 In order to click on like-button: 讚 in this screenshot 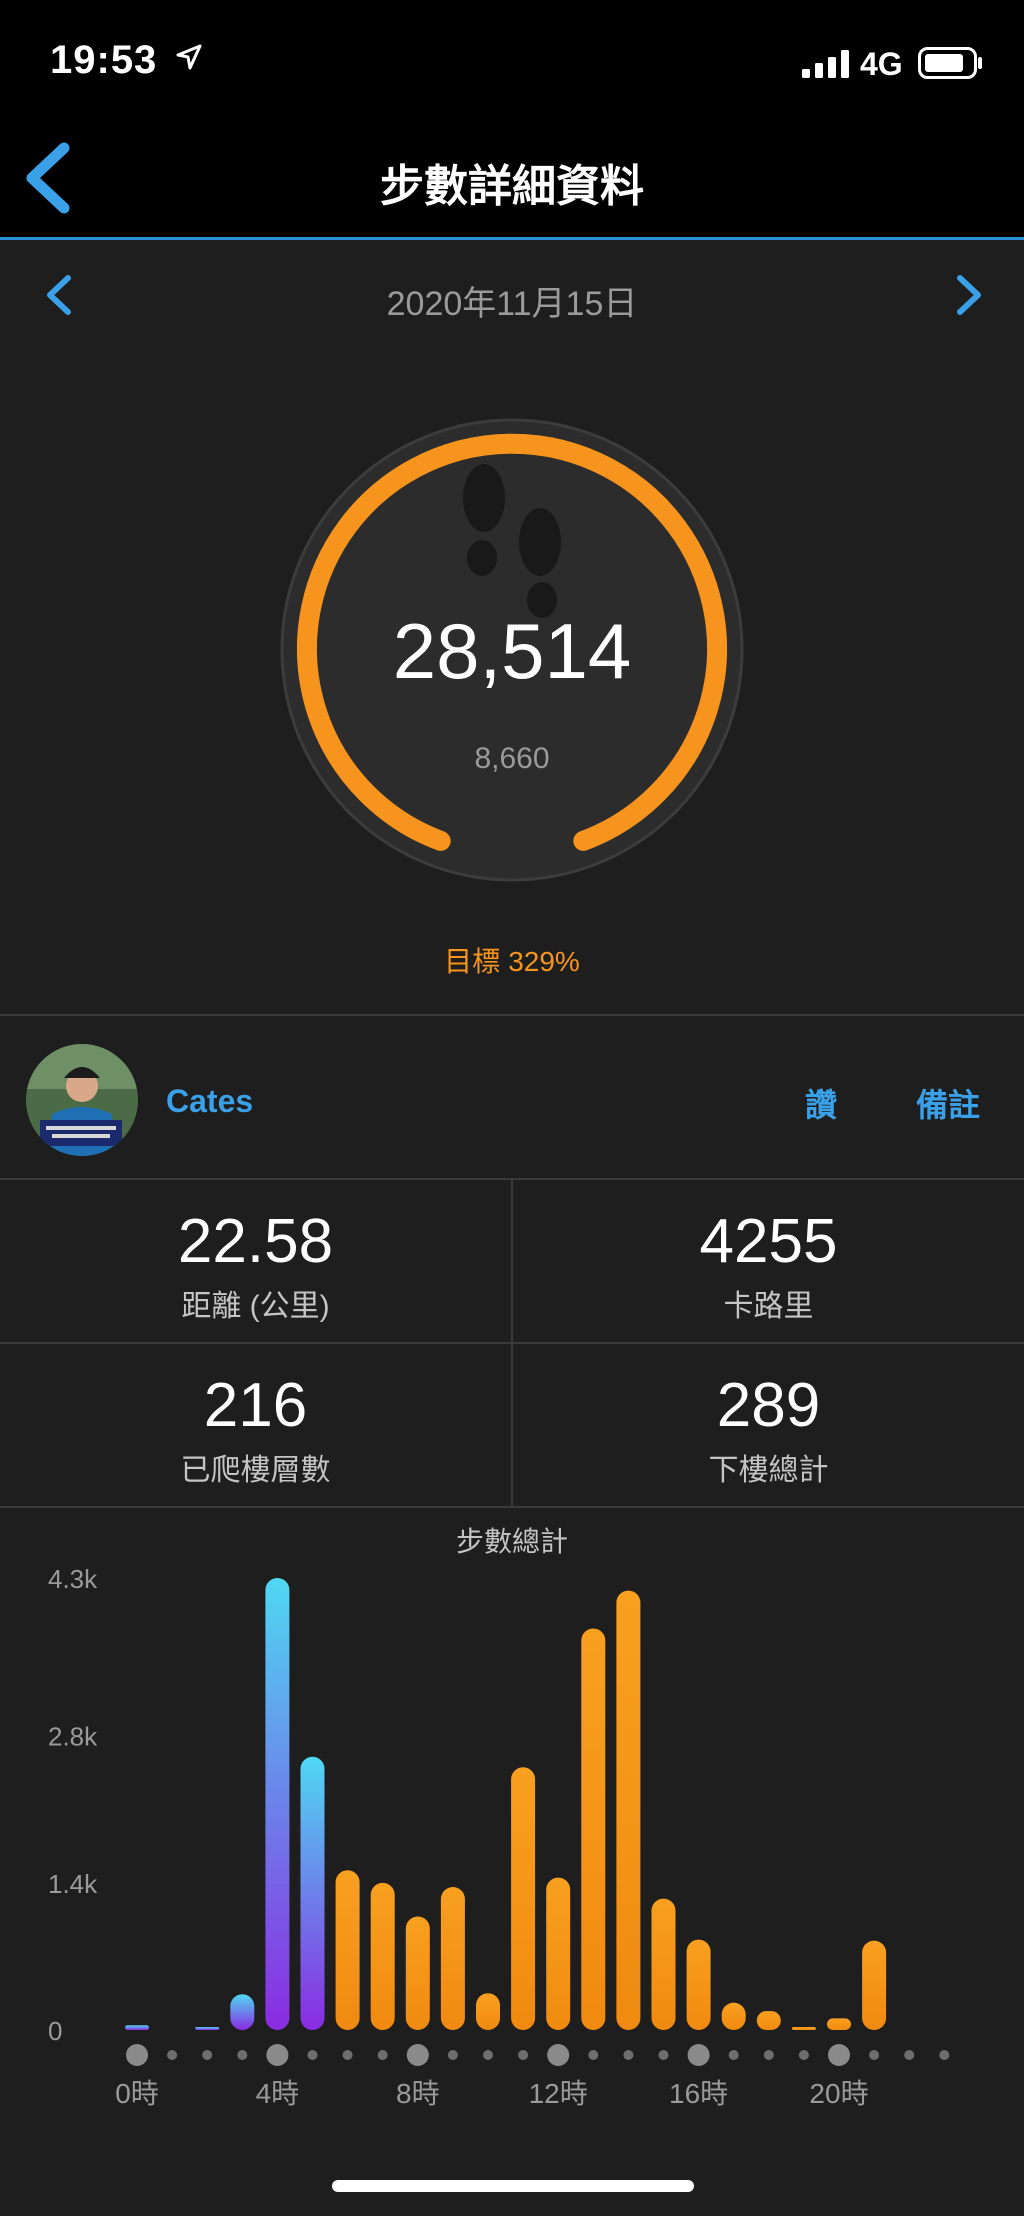, I will do `click(821, 1103)`.